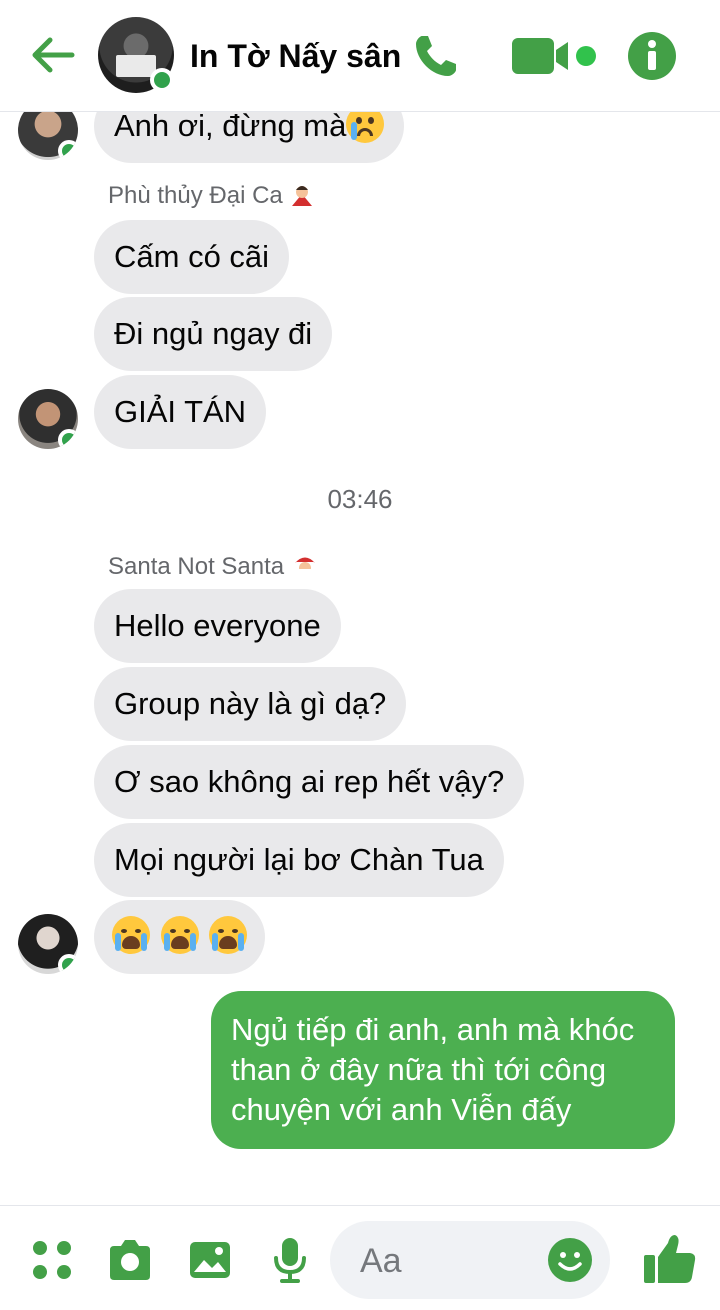  I want to click on conversation-header: In Tờ Nấy sân, so click(360, 56).